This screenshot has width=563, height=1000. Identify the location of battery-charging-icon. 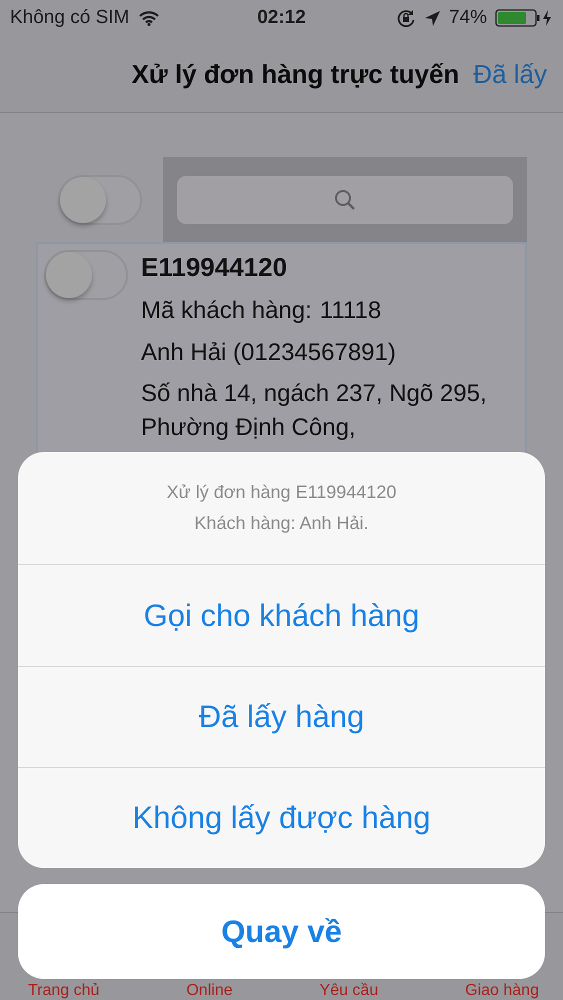
(524, 18).